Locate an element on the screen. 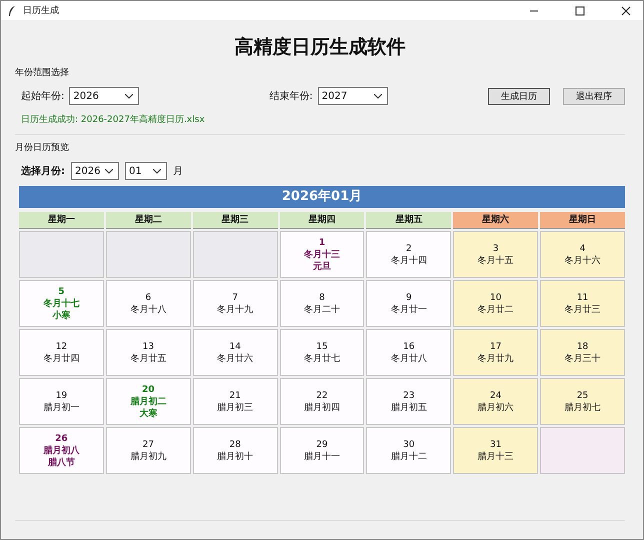 The width and height of the screenshot is (644, 540). weekday-header: 星期二 is located at coordinates (148, 220).